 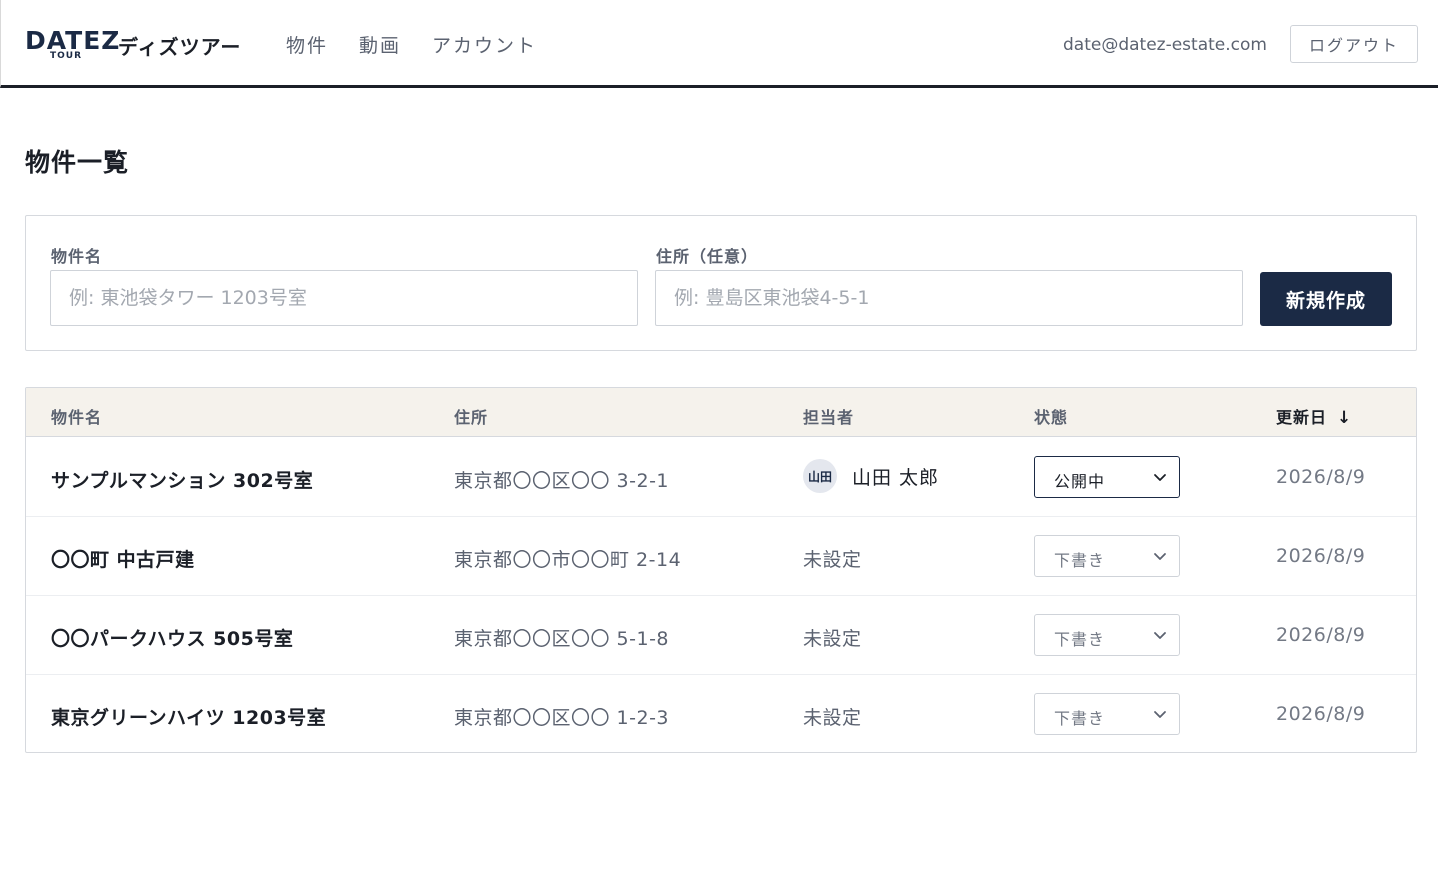 I want to click on sort-desc-icon: ↓, so click(x=1345, y=418).